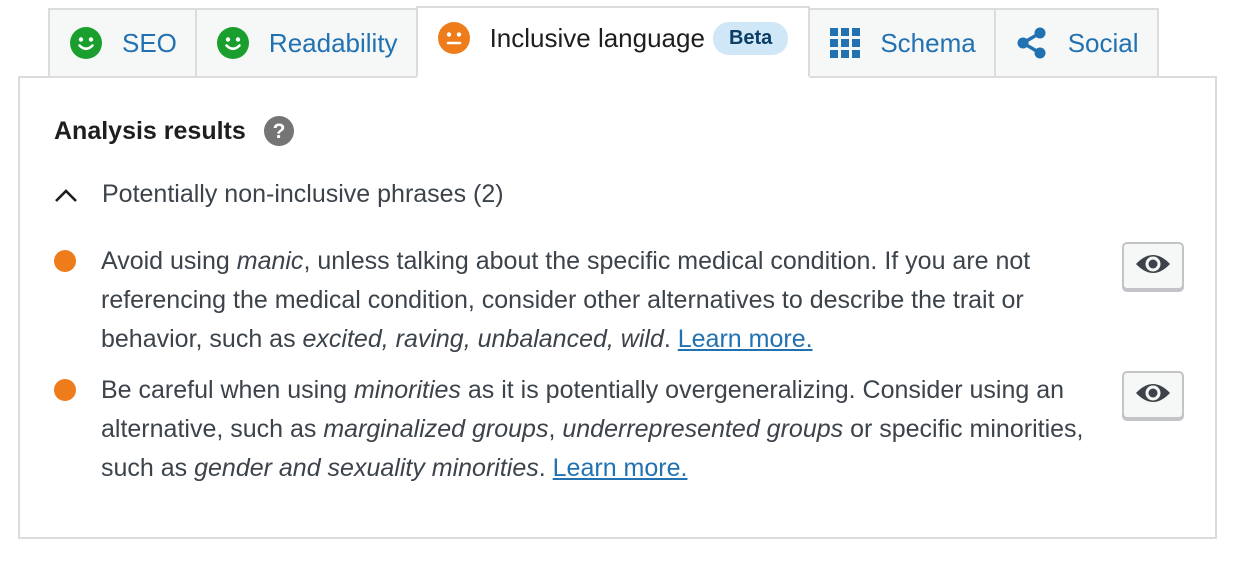 The width and height of the screenshot is (1236, 564). Describe the element at coordinates (483, 339) in the screenshot. I see `highlighted-term: excited, raving, unbalanced, wild` at that location.